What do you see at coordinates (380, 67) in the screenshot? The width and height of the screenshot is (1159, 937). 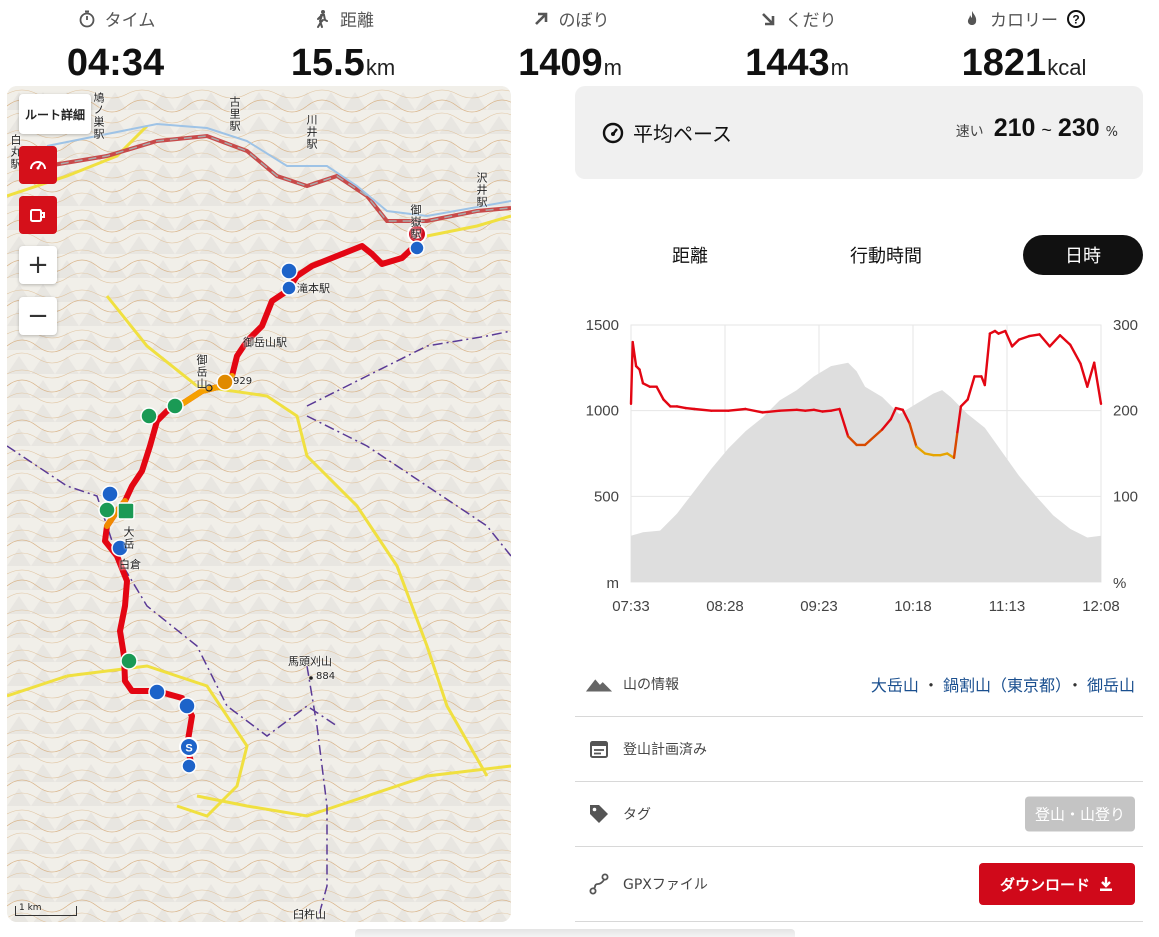 I see `stat-distance-unit: km` at bounding box center [380, 67].